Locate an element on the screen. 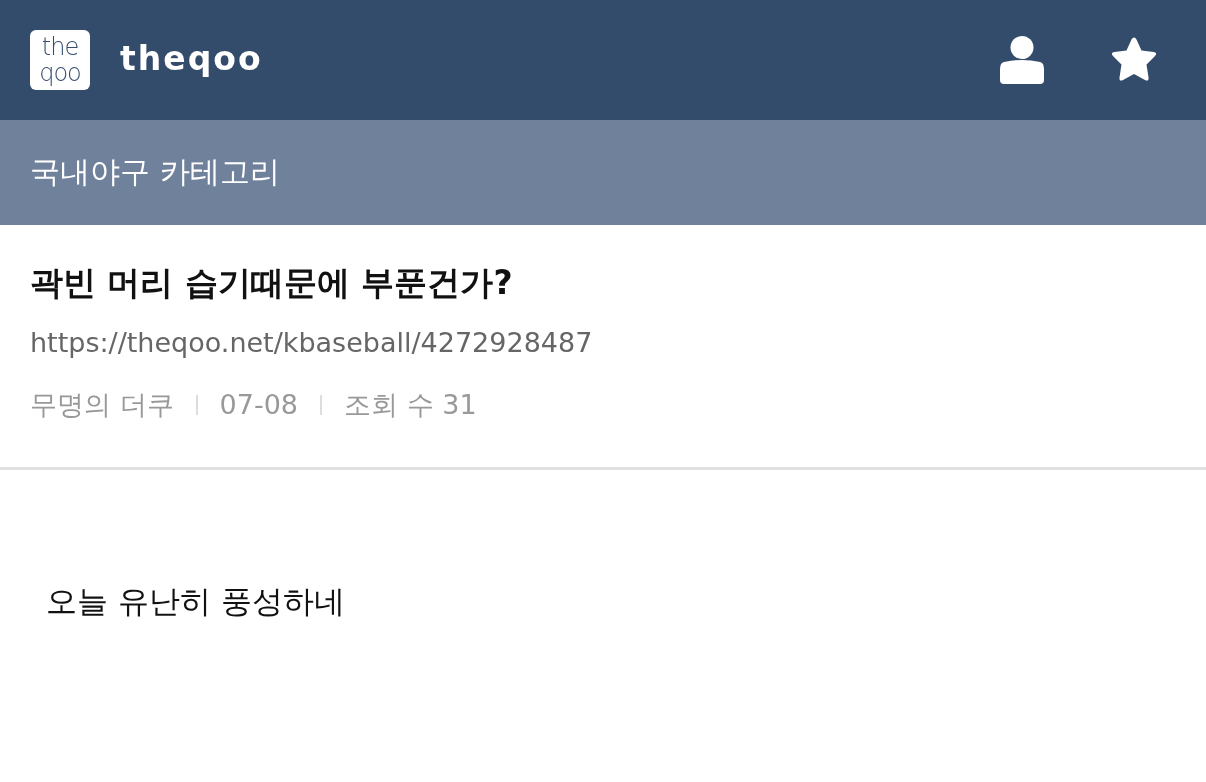 The height and width of the screenshot is (782, 1206). logo: the qoo is located at coordinates (60, 60).